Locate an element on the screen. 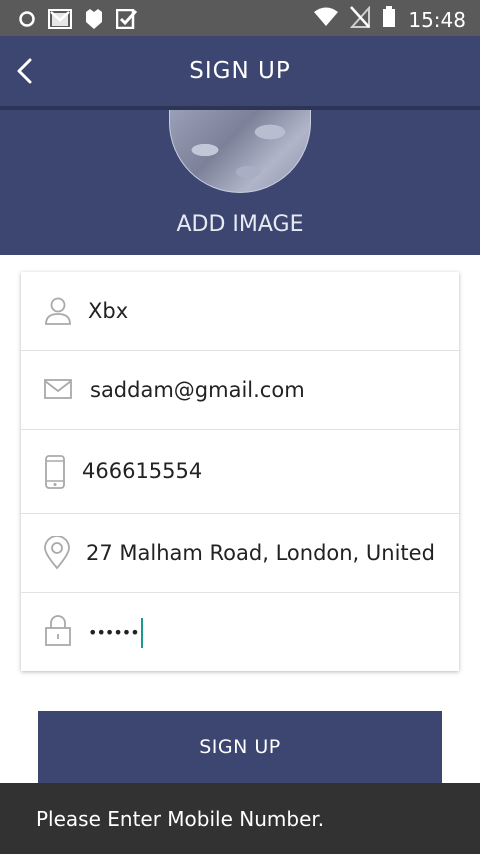  mobile-field: 466615554 is located at coordinates (258, 471).